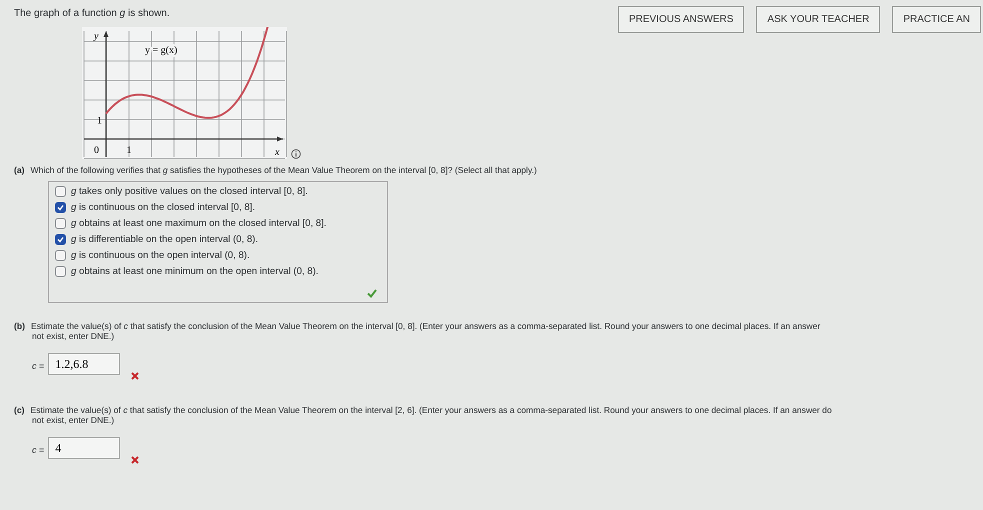 This screenshot has width=983, height=510. What do you see at coordinates (163, 207) in the screenshot?
I see `option-text: g is continuous on the closed interval [0, 8].` at bounding box center [163, 207].